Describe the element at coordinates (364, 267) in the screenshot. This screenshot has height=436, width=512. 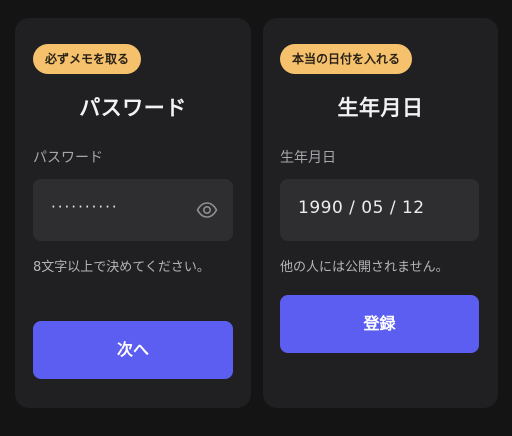
I see `birthdate-hint: 他の人には公開されません。` at that location.